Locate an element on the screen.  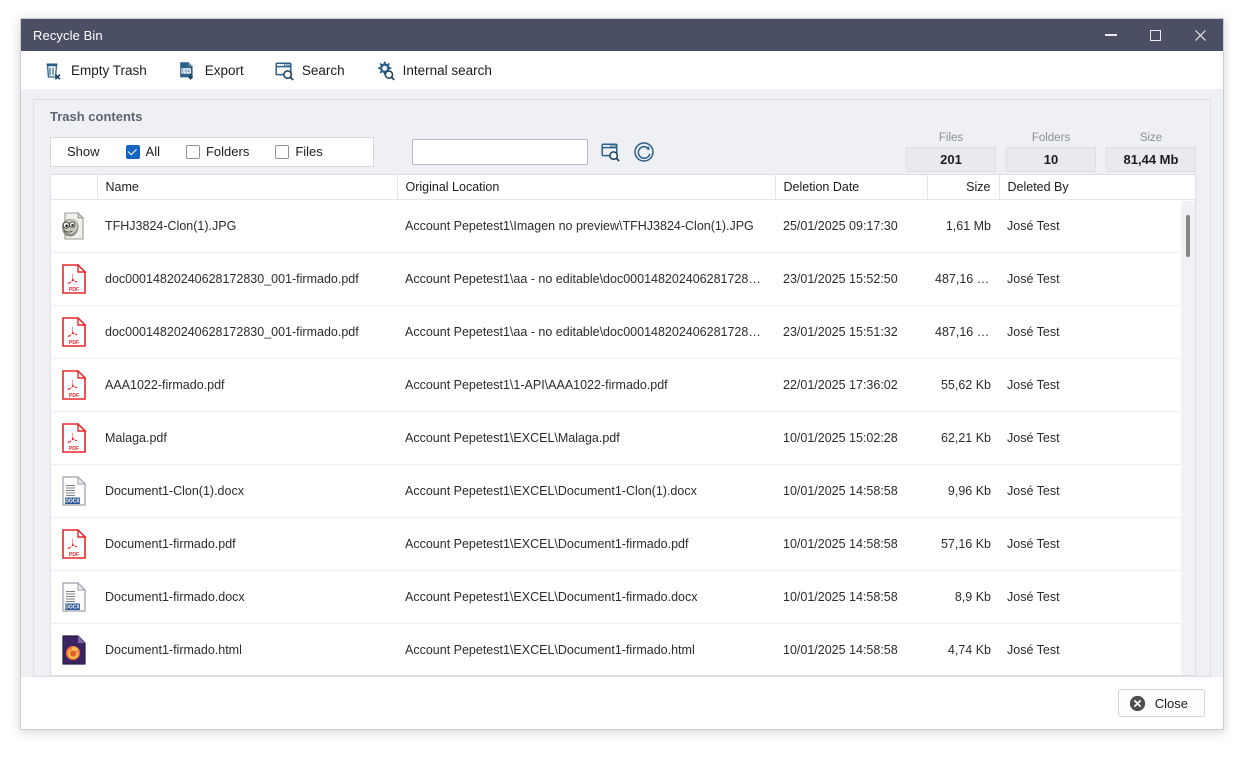
cell-location: Account Pepetest1\EXCEL\Malaga.pdf is located at coordinates (586, 438).